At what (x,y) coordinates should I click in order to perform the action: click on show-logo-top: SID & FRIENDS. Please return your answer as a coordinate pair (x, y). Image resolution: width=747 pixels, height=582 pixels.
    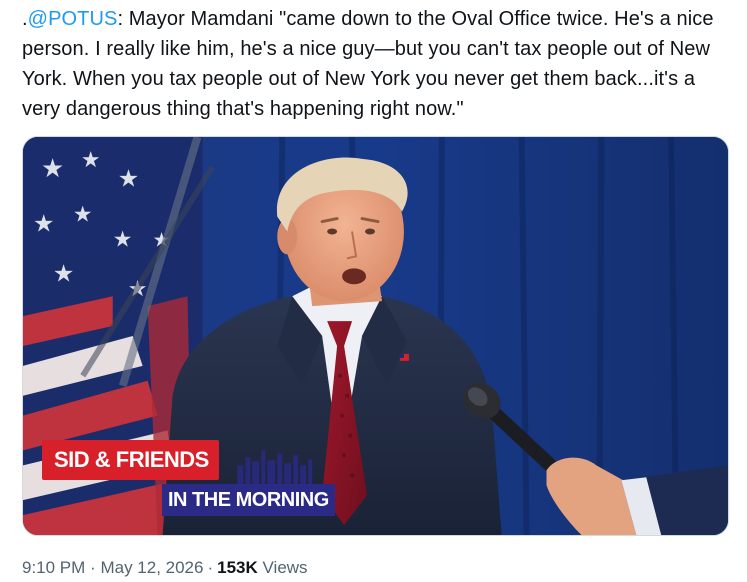
    Looking at the image, I should click on (130, 460).